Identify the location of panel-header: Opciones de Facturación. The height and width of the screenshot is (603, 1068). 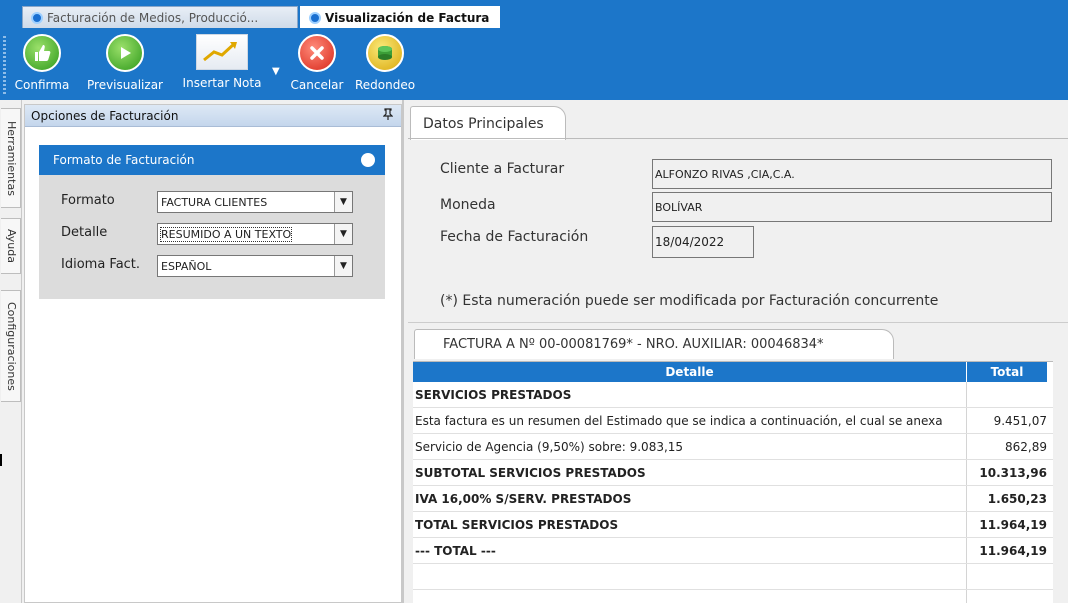
(213, 116).